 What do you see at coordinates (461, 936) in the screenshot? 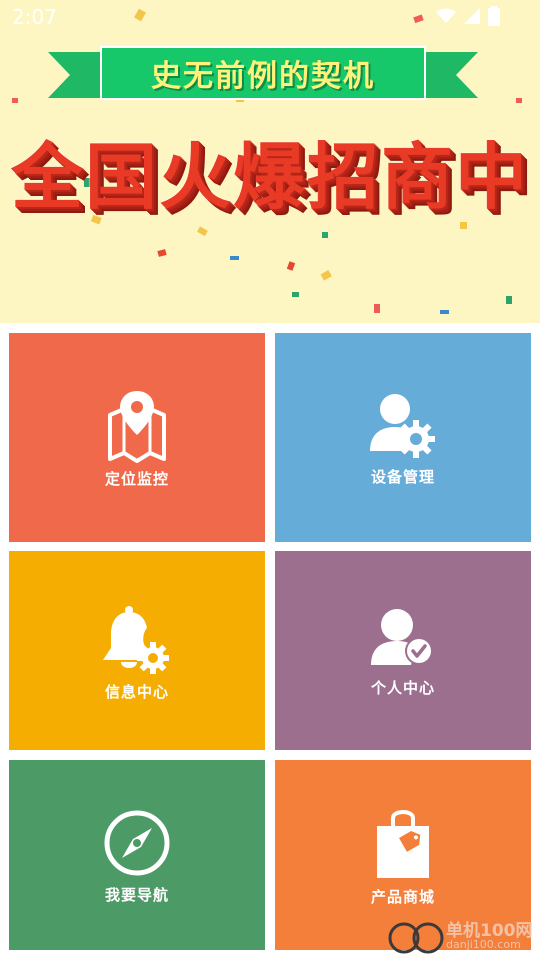
I see `watermark: 单机100网 danji100.com` at bounding box center [461, 936].